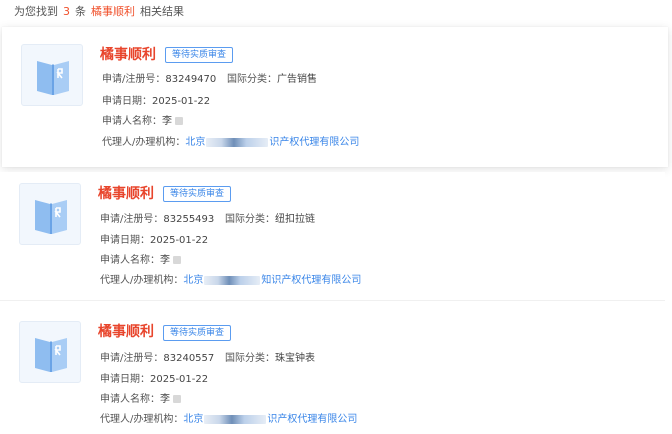 The image size is (672, 434). Describe the element at coordinates (113, 11) in the screenshot. I see `search-keyword: 橘事顺利` at that location.